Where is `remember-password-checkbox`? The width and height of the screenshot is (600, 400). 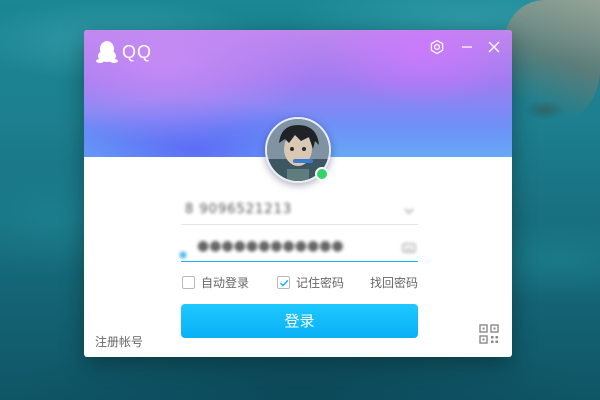
remember-password-checkbox is located at coordinates (283, 282).